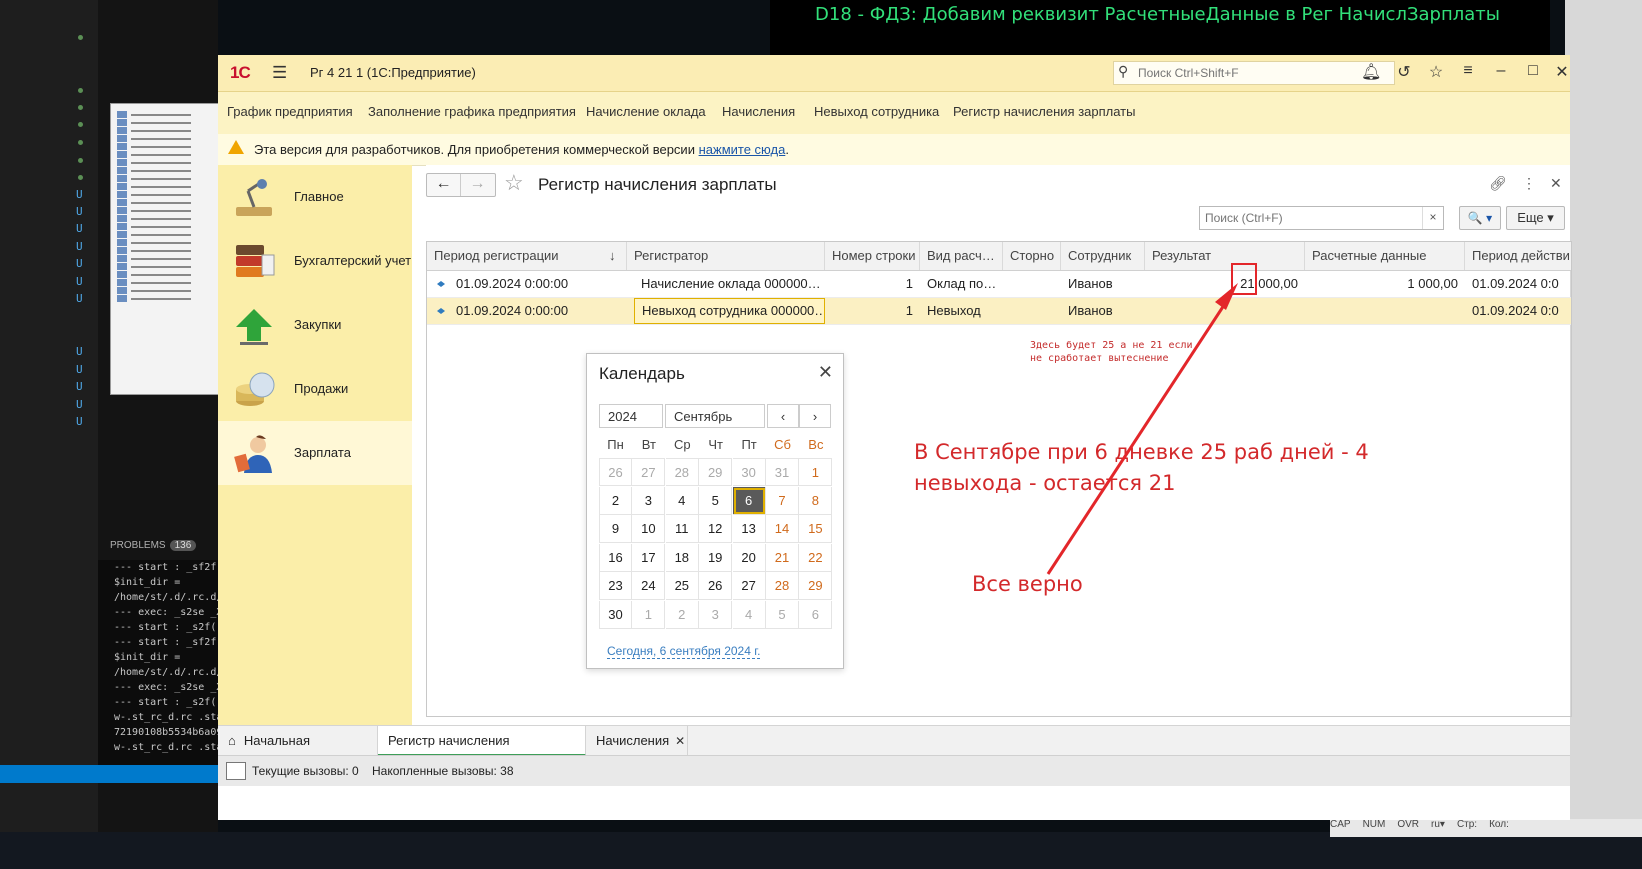 Image resolution: width=1642 pixels, height=869 pixels. What do you see at coordinates (815, 416) in the screenshot?
I see `next-month-button: ›` at bounding box center [815, 416].